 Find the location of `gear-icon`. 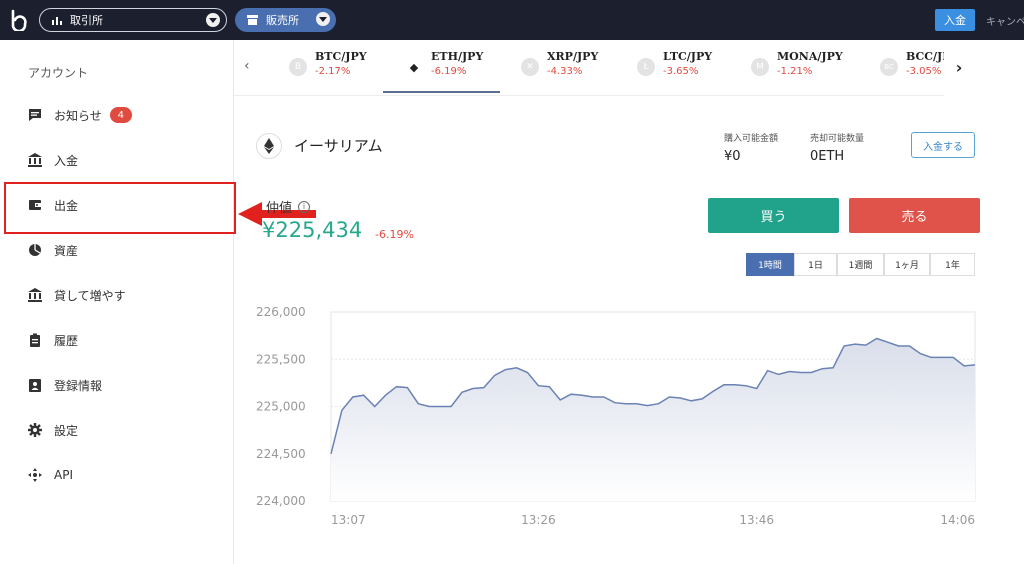

gear-icon is located at coordinates (35, 430).